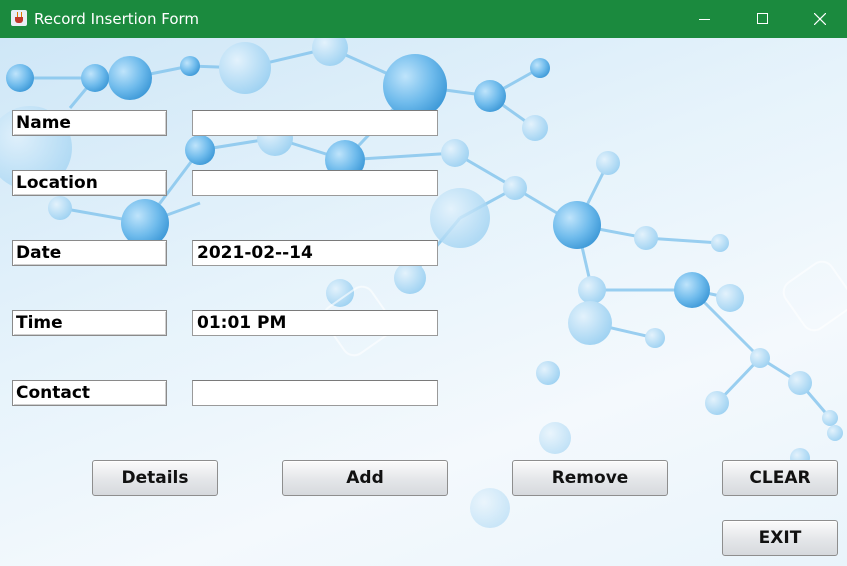 The width and height of the screenshot is (847, 566). I want to click on java-app-icon, so click(19, 18).